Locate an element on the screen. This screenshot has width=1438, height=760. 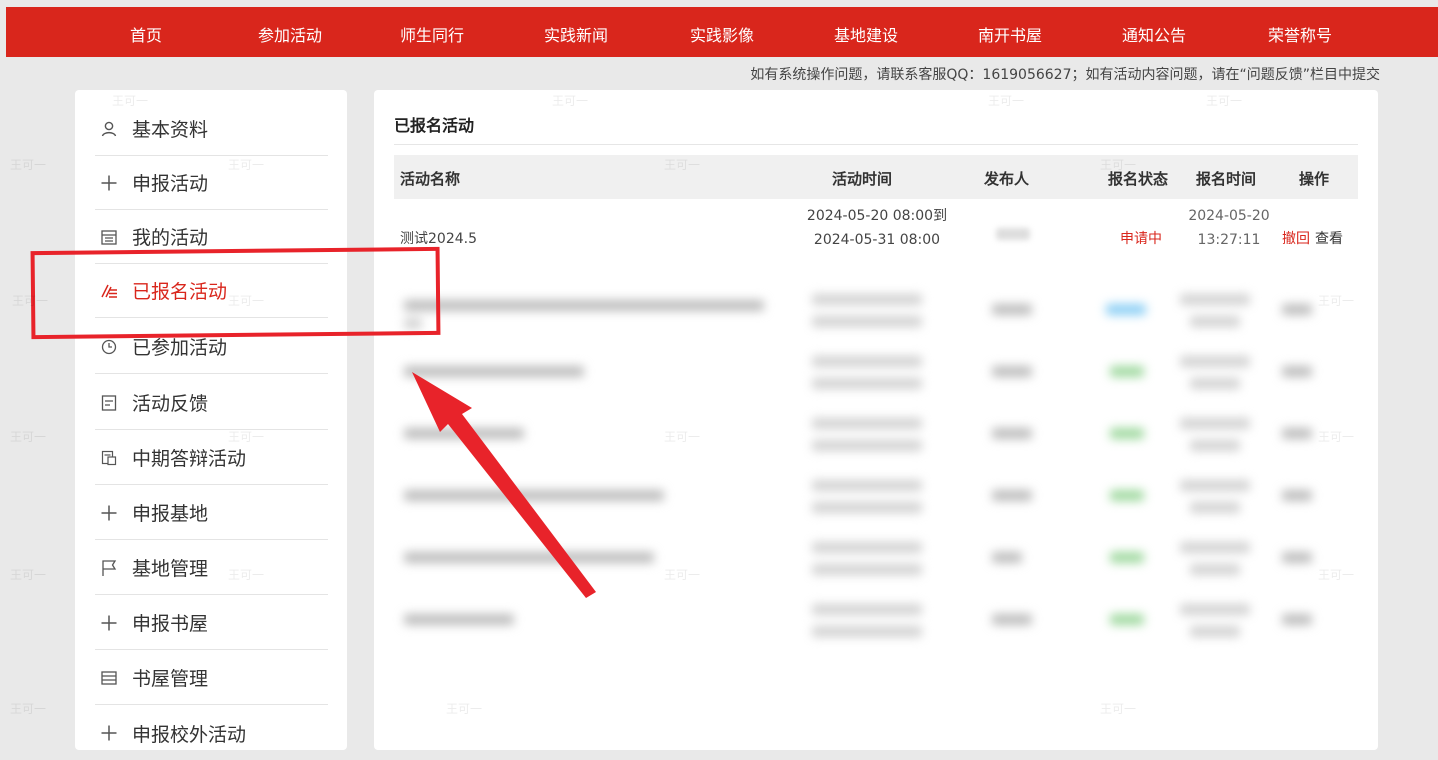
row-signup-date: 2024-05-20 is located at coordinates (1229, 216).